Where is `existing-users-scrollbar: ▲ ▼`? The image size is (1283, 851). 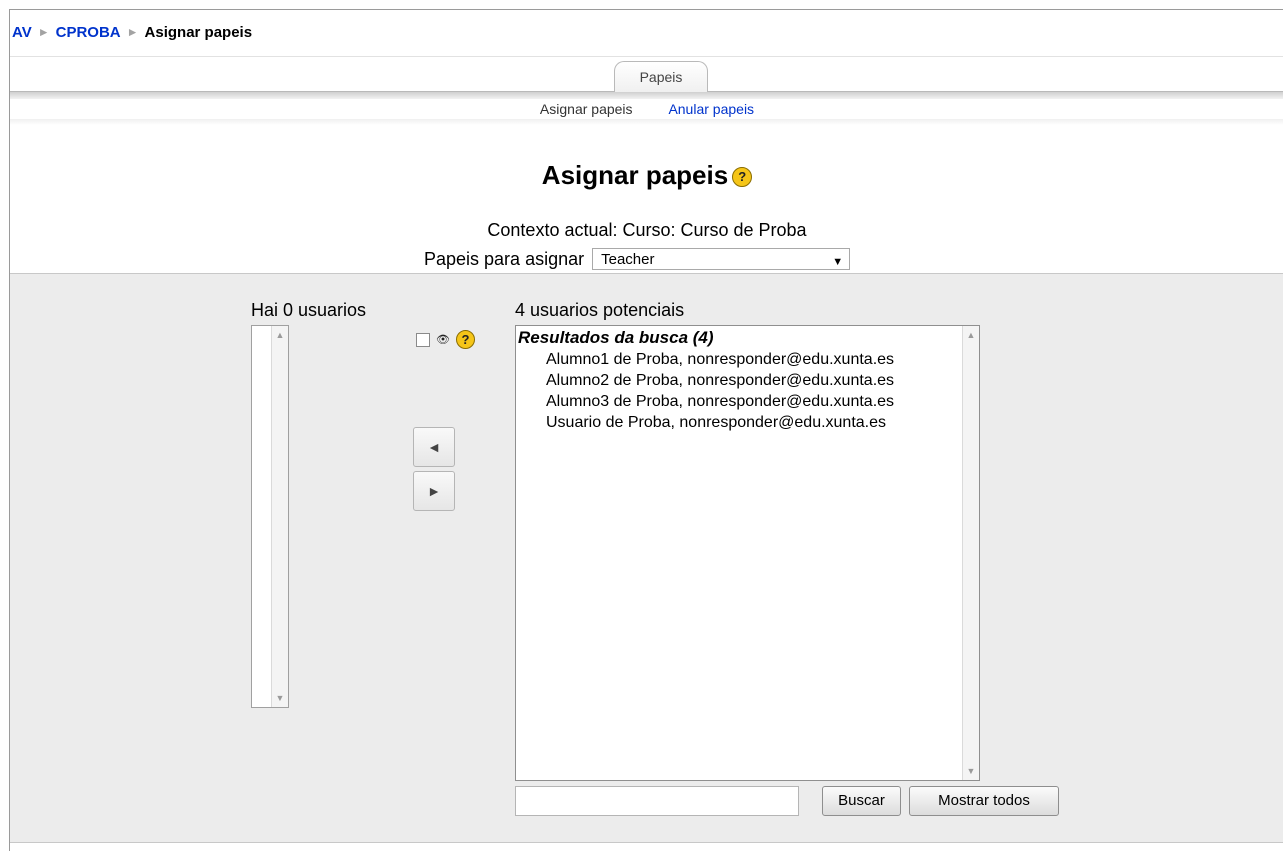
existing-users-scrollbar: ▲ ▼ is located at coordinates (279, 516).